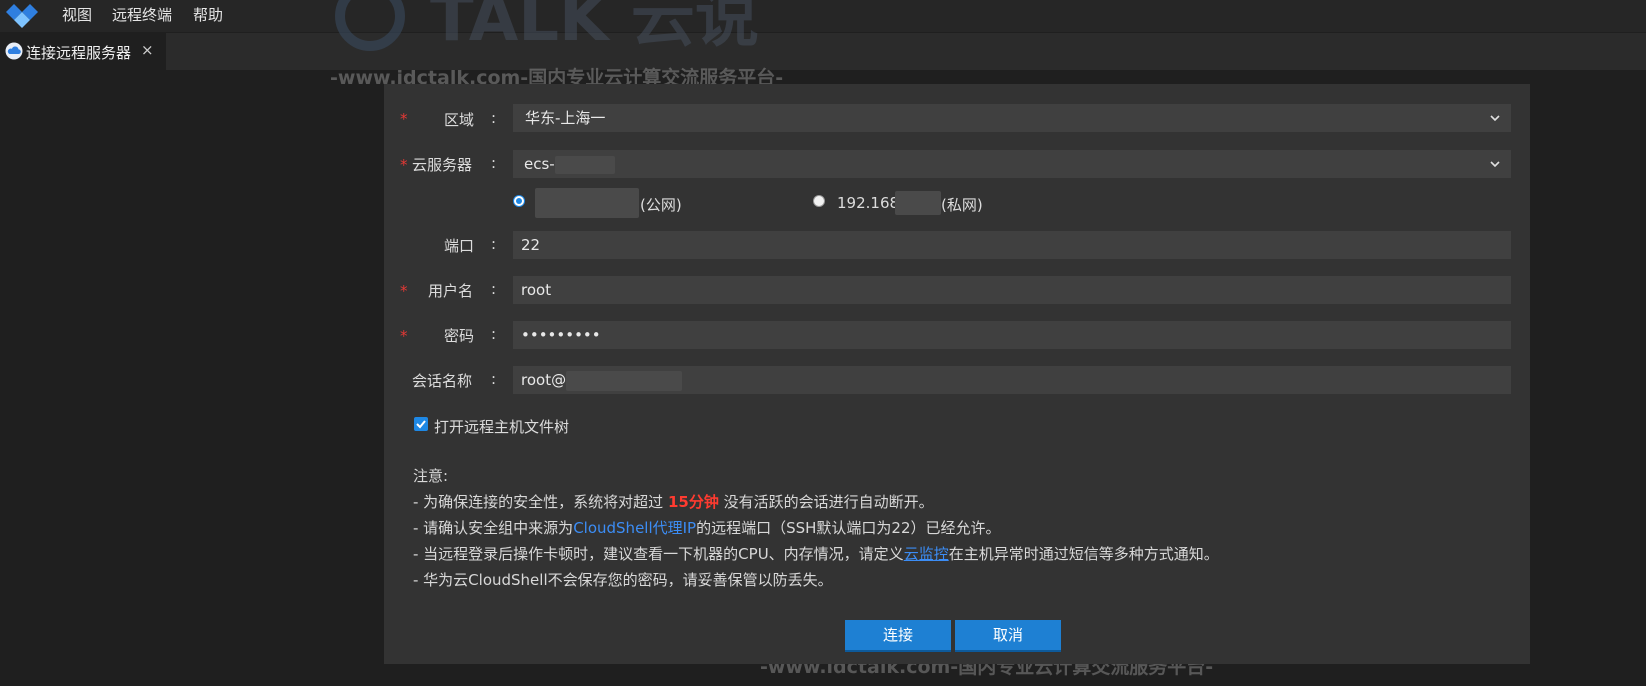  I want to click on timeout-highlight: 15分钟, so click(693, 502).